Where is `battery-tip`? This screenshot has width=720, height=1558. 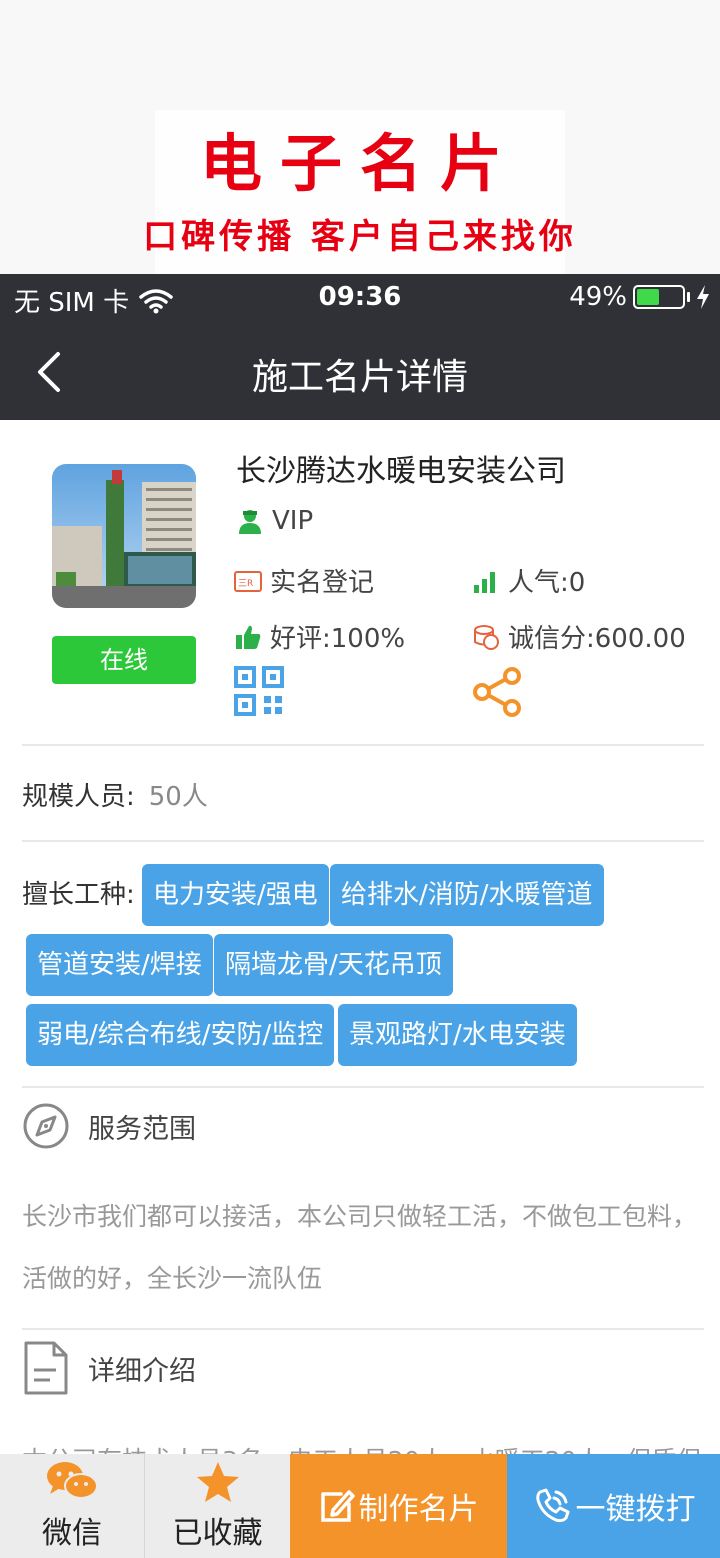
battery-tip is located at coordinates (688, 297).